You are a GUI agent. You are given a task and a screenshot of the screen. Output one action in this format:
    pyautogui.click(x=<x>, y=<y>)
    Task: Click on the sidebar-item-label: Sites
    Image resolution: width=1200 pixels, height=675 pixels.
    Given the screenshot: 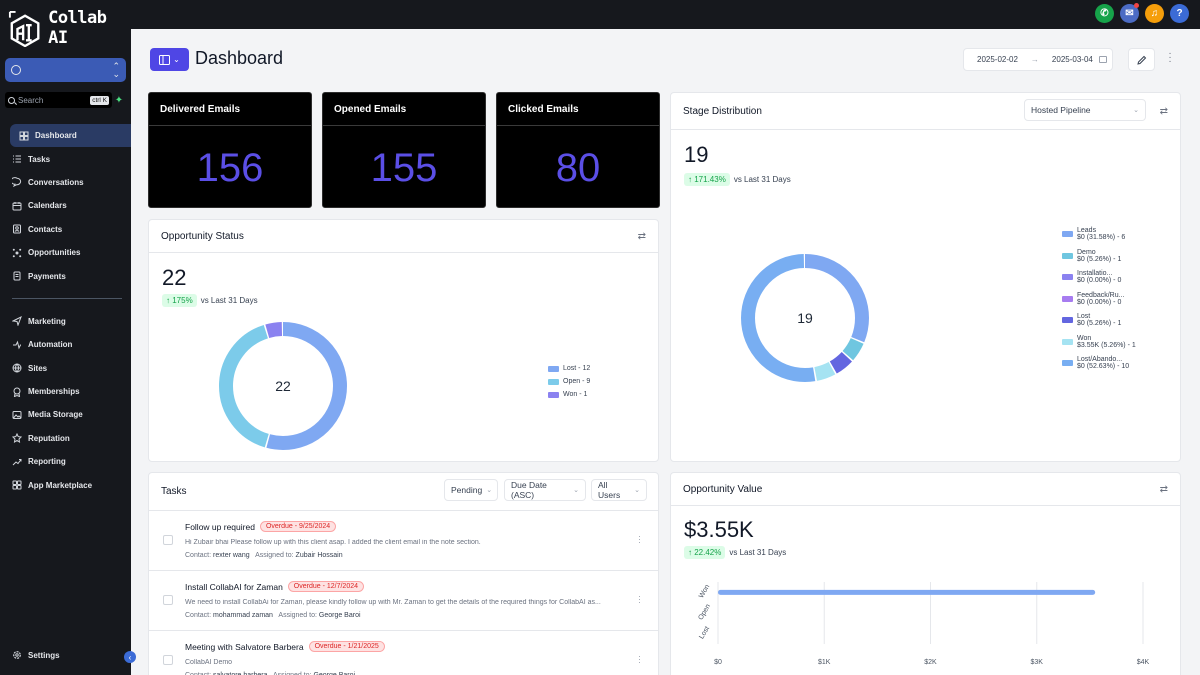 What is the action you would take?
    pyautogui.click(x=38, y=368)
    